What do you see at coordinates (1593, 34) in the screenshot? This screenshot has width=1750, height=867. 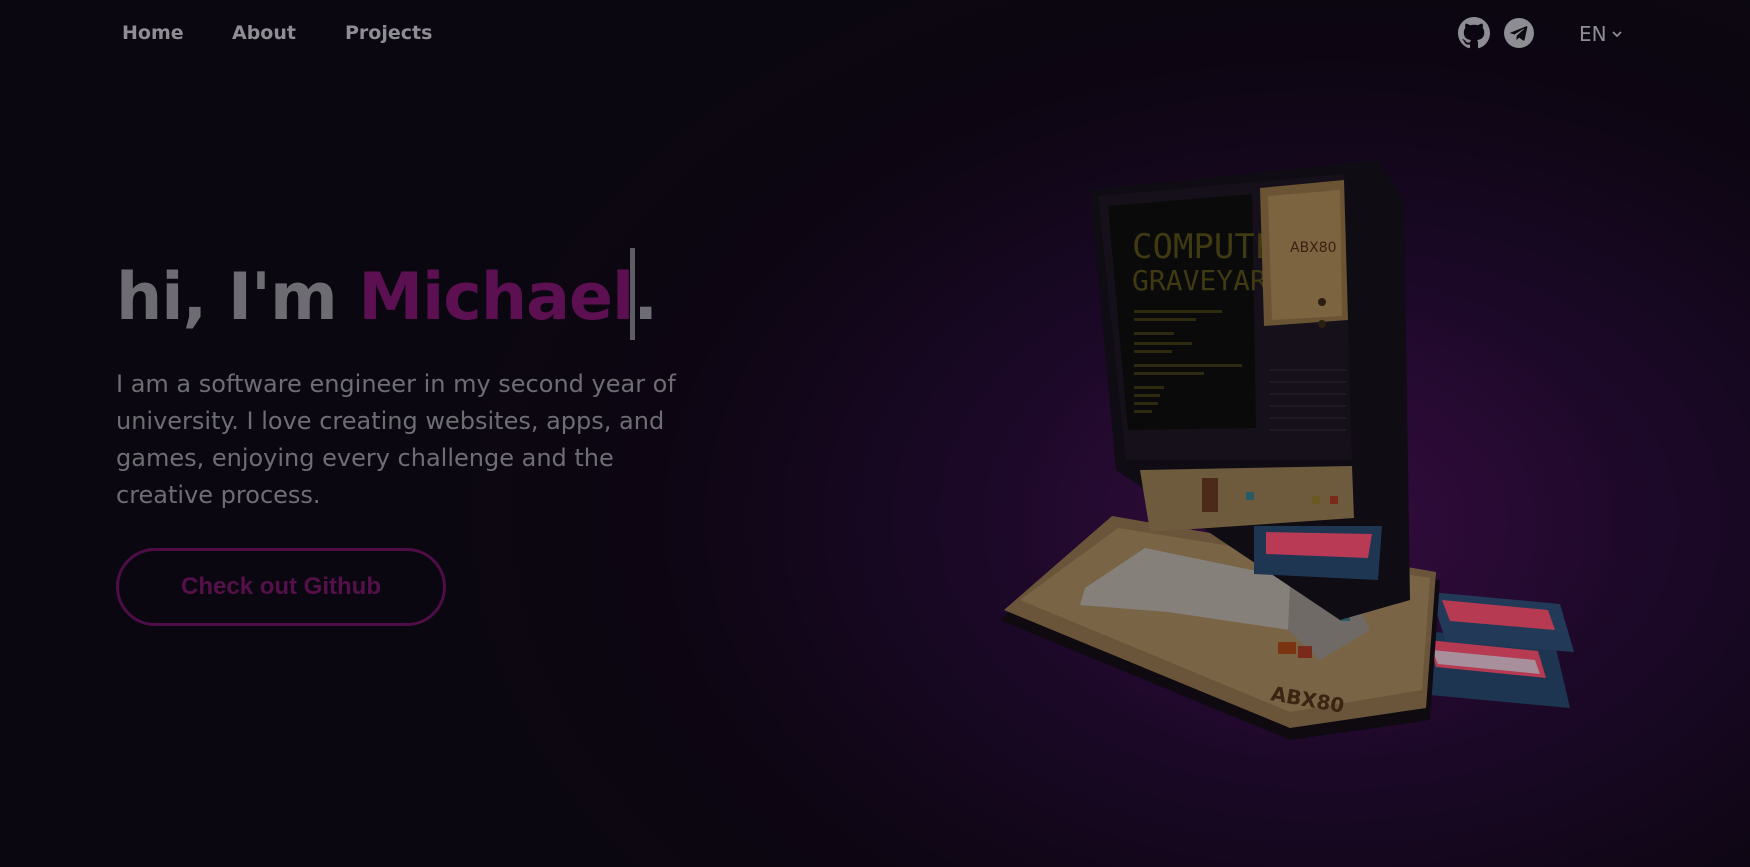 I see `language-label: EN` at bounding box center [1593, 34].